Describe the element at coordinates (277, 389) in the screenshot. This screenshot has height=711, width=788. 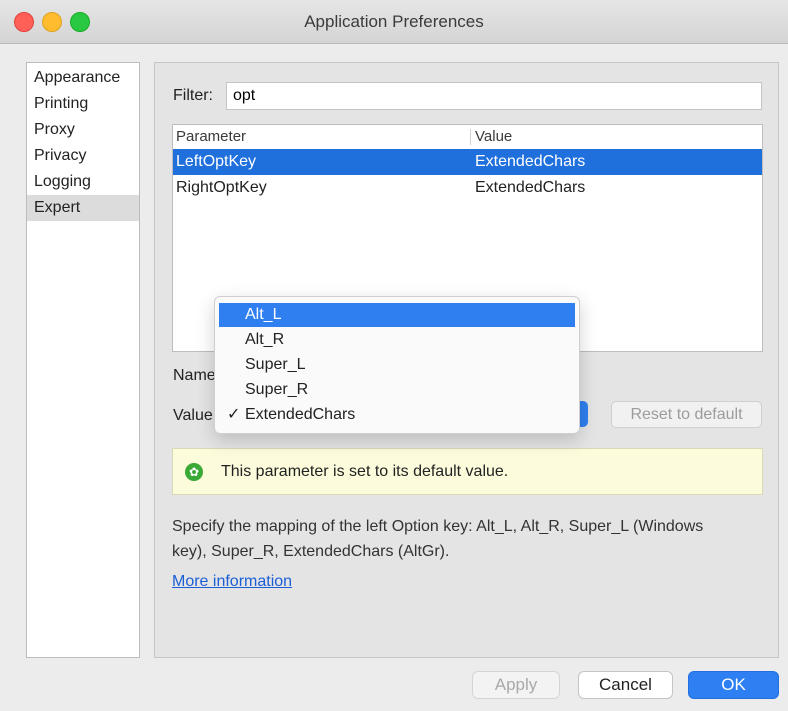
I see `menu-item-label: Super_R` at that location.